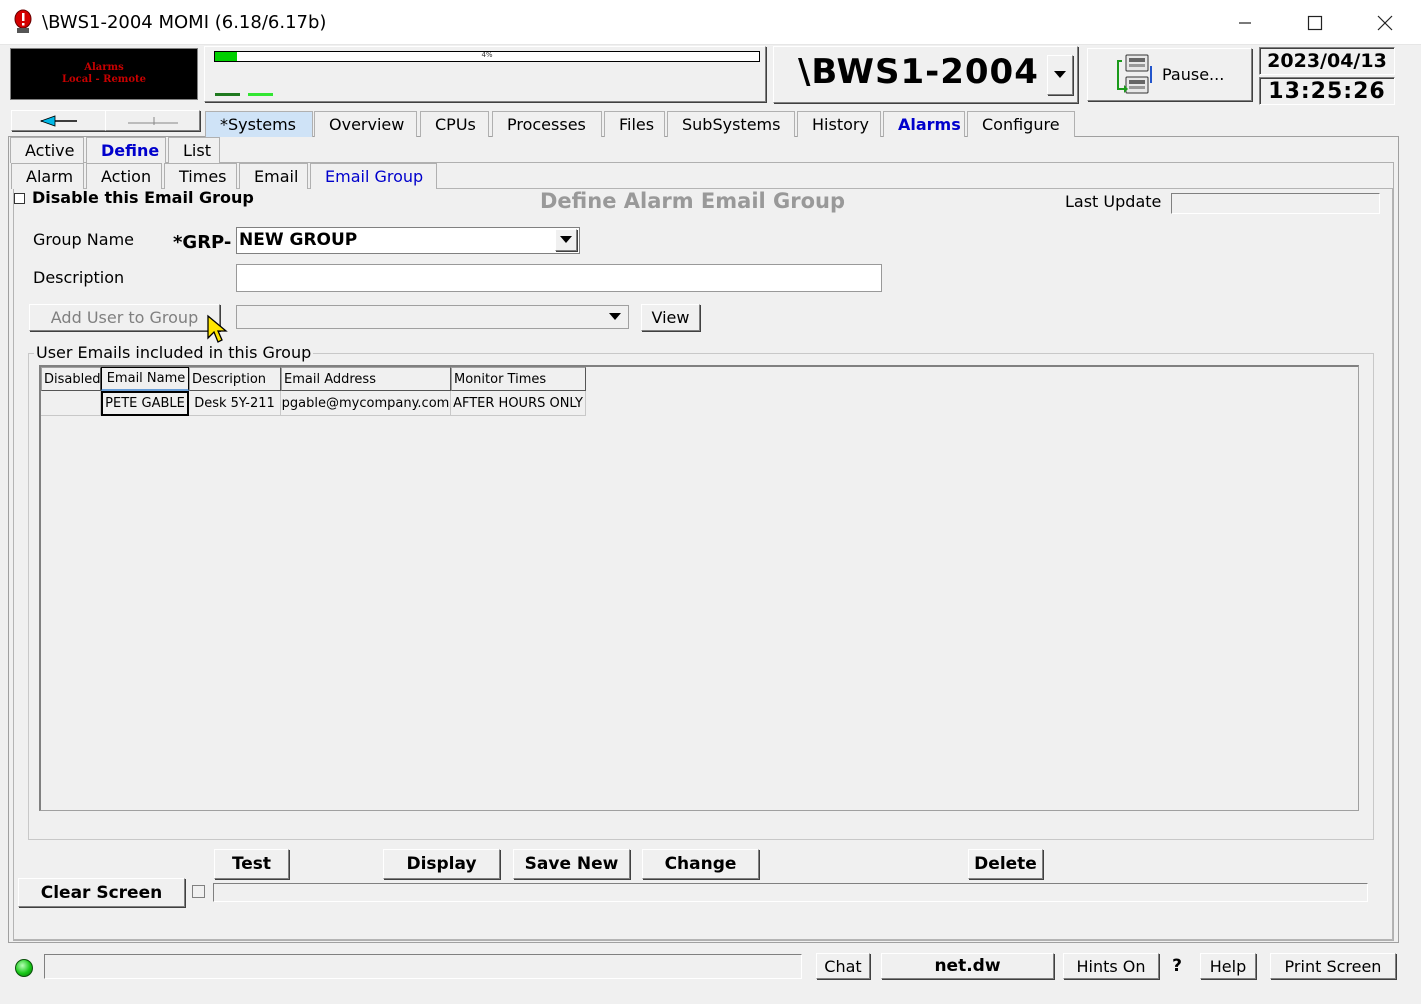  I want to click on status-checkbox, so click(198, 891).